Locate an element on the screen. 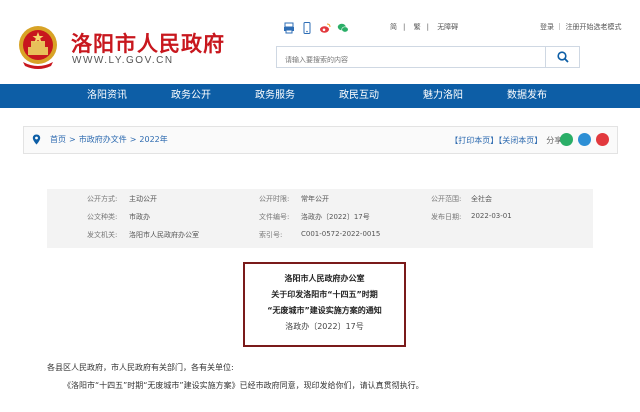 The width and height of the screenshot is (640, 412). document-title-line1: 关于印发洛阳市“十四五”时期 is located at coordinates (324, 294).